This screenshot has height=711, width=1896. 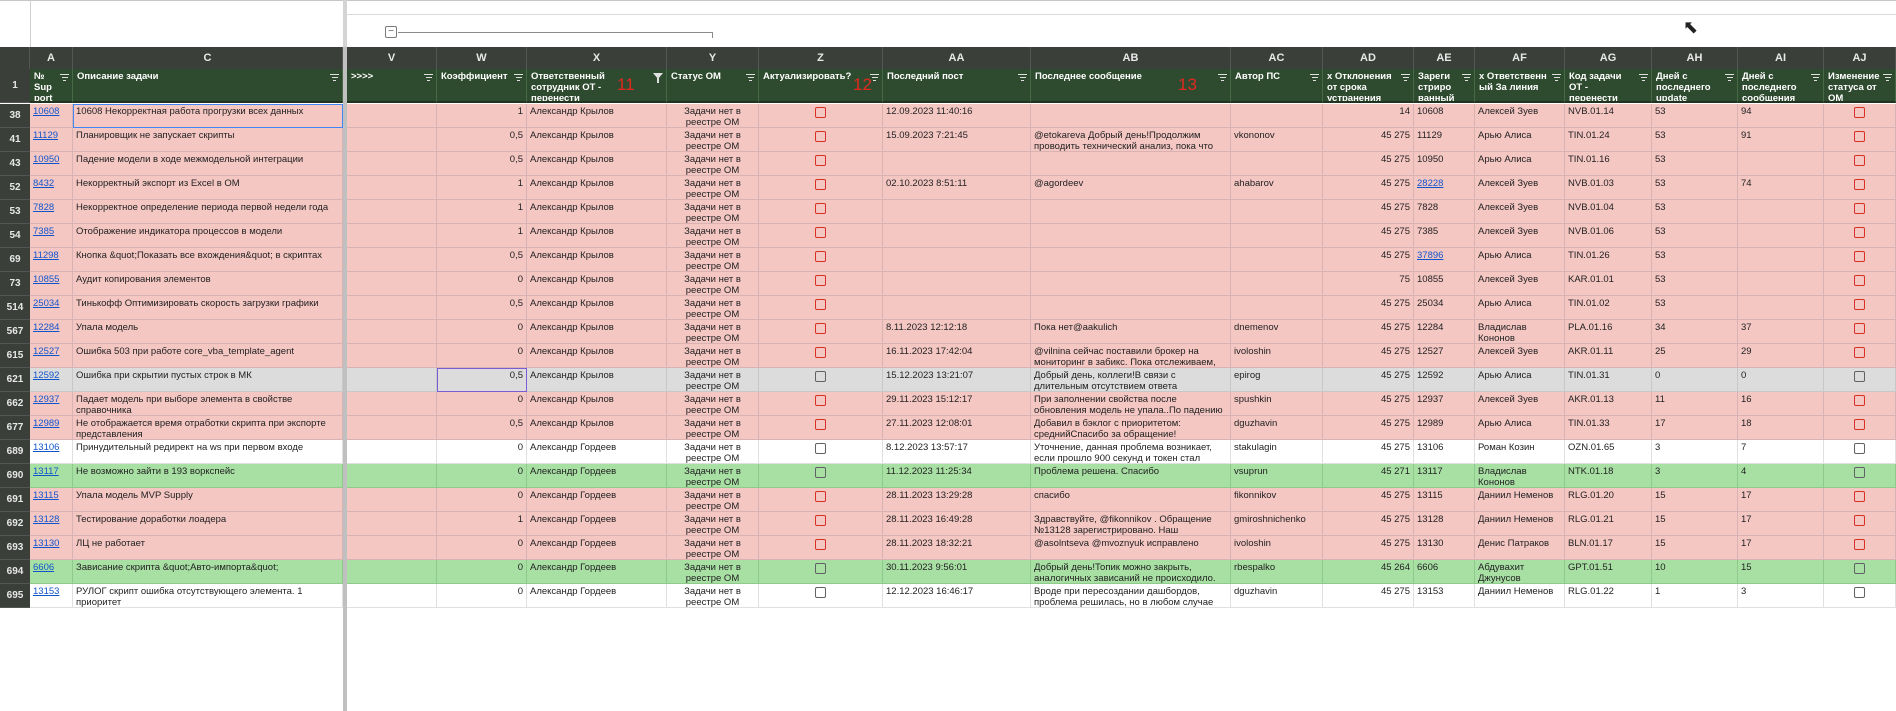 I want to click on row-number: 41, so click(x=15, y=140).